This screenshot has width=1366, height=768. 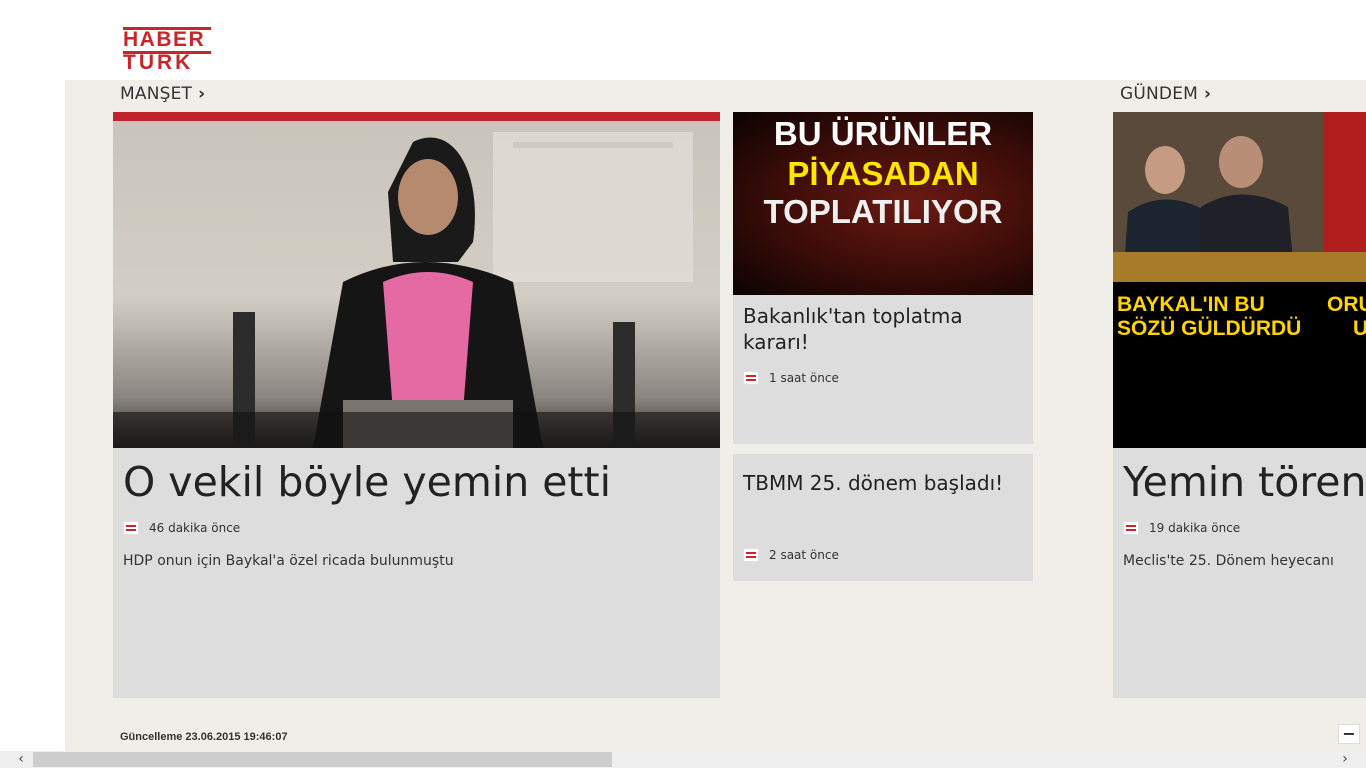 I want to click on section-gundem: GÜNDEM ›, so click(x=1165, y=94).